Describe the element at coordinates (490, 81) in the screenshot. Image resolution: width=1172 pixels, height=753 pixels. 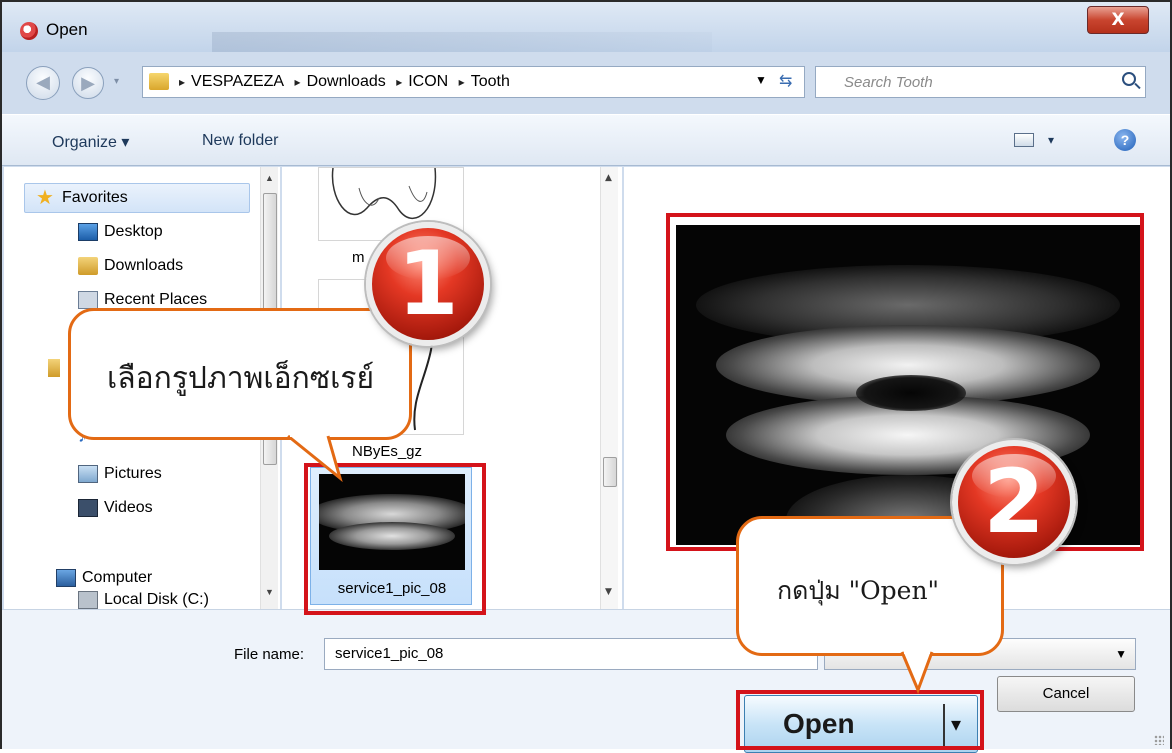
I see `breadcrumb-item: Tooth` at that location.